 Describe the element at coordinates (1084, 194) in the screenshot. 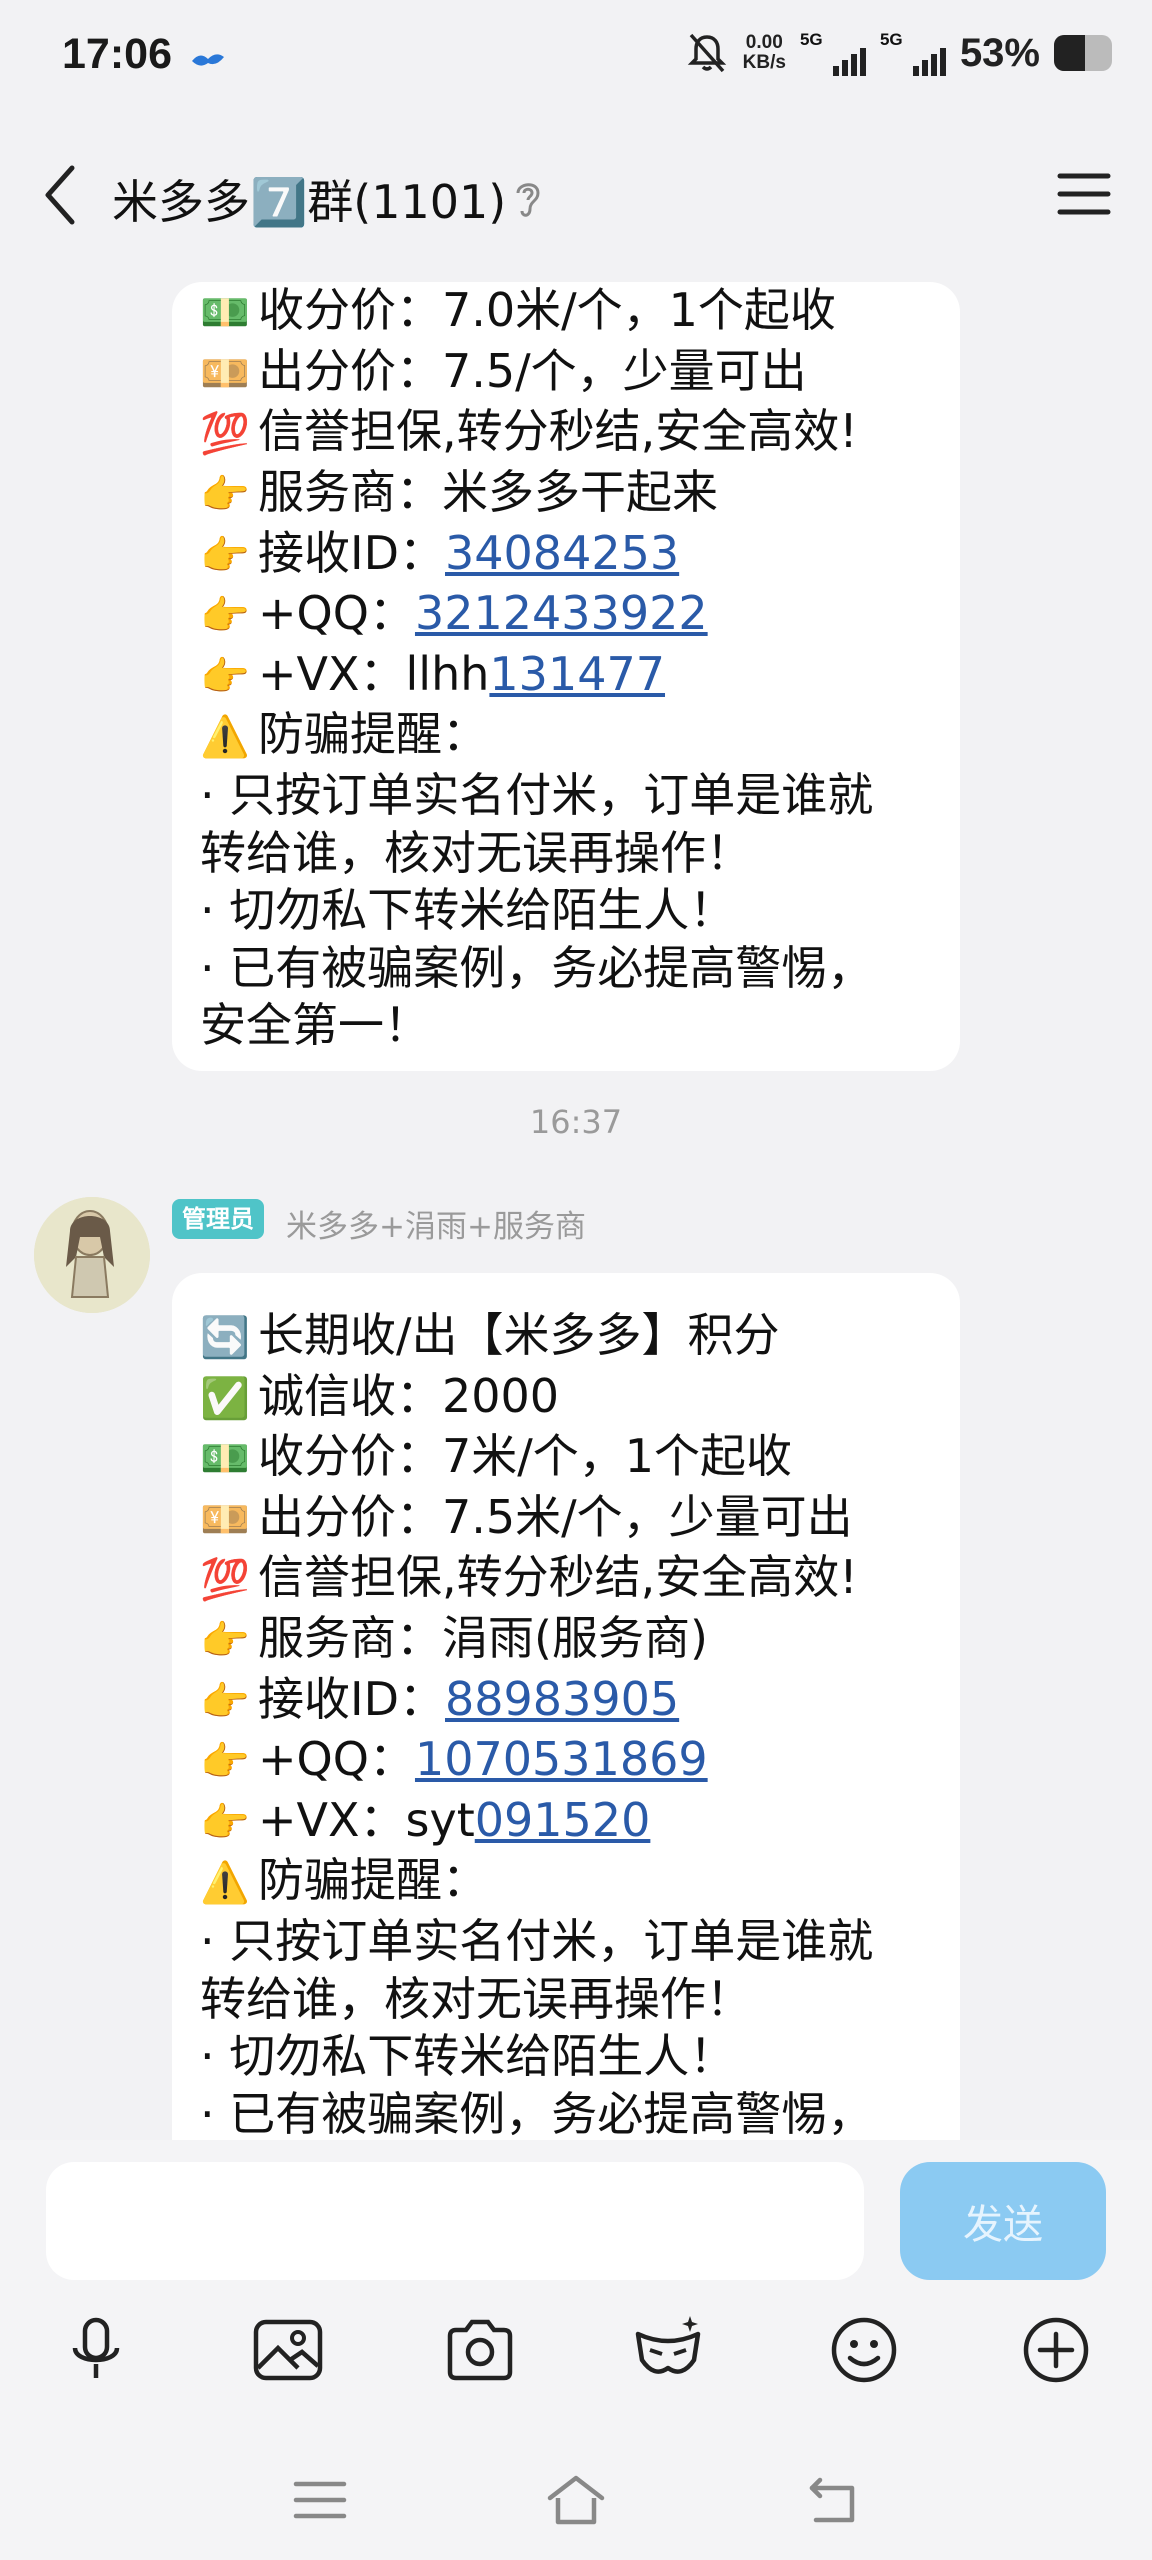

I see `menu-icon` at that location.